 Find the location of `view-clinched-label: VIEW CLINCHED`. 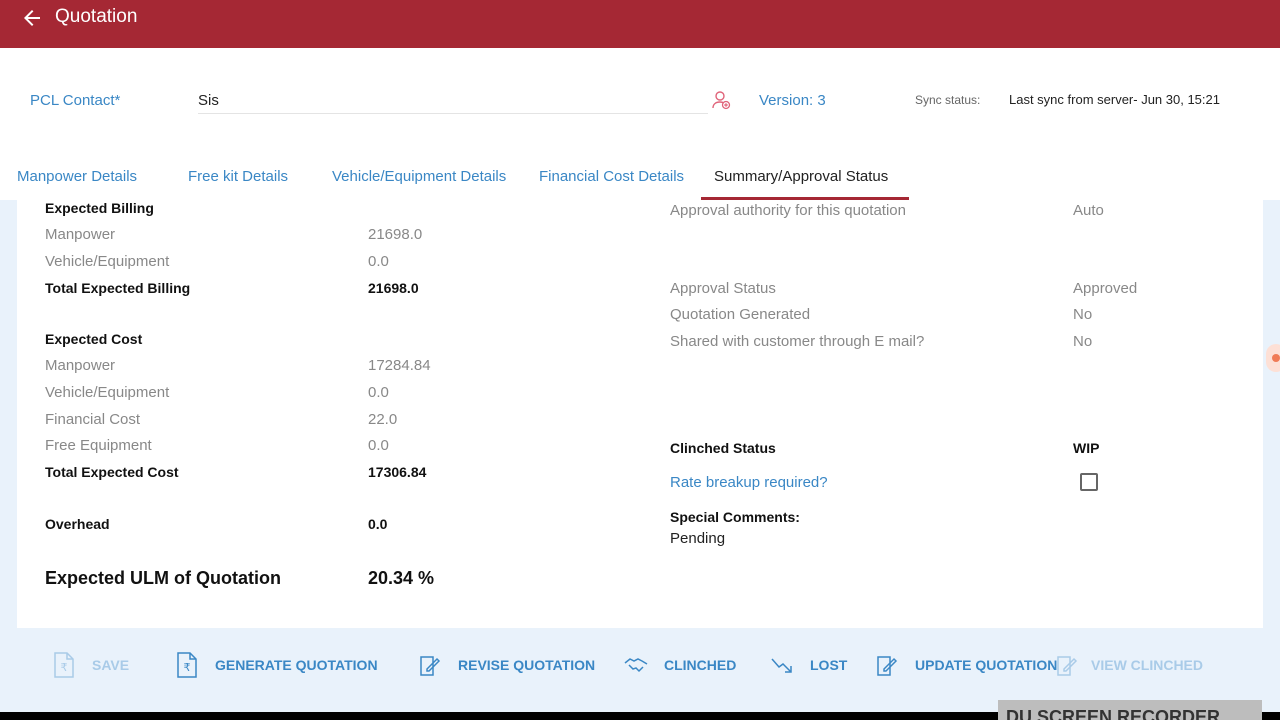

view-clinched-label: VIEW CLINCHED is located at coordinates (1147, 665).